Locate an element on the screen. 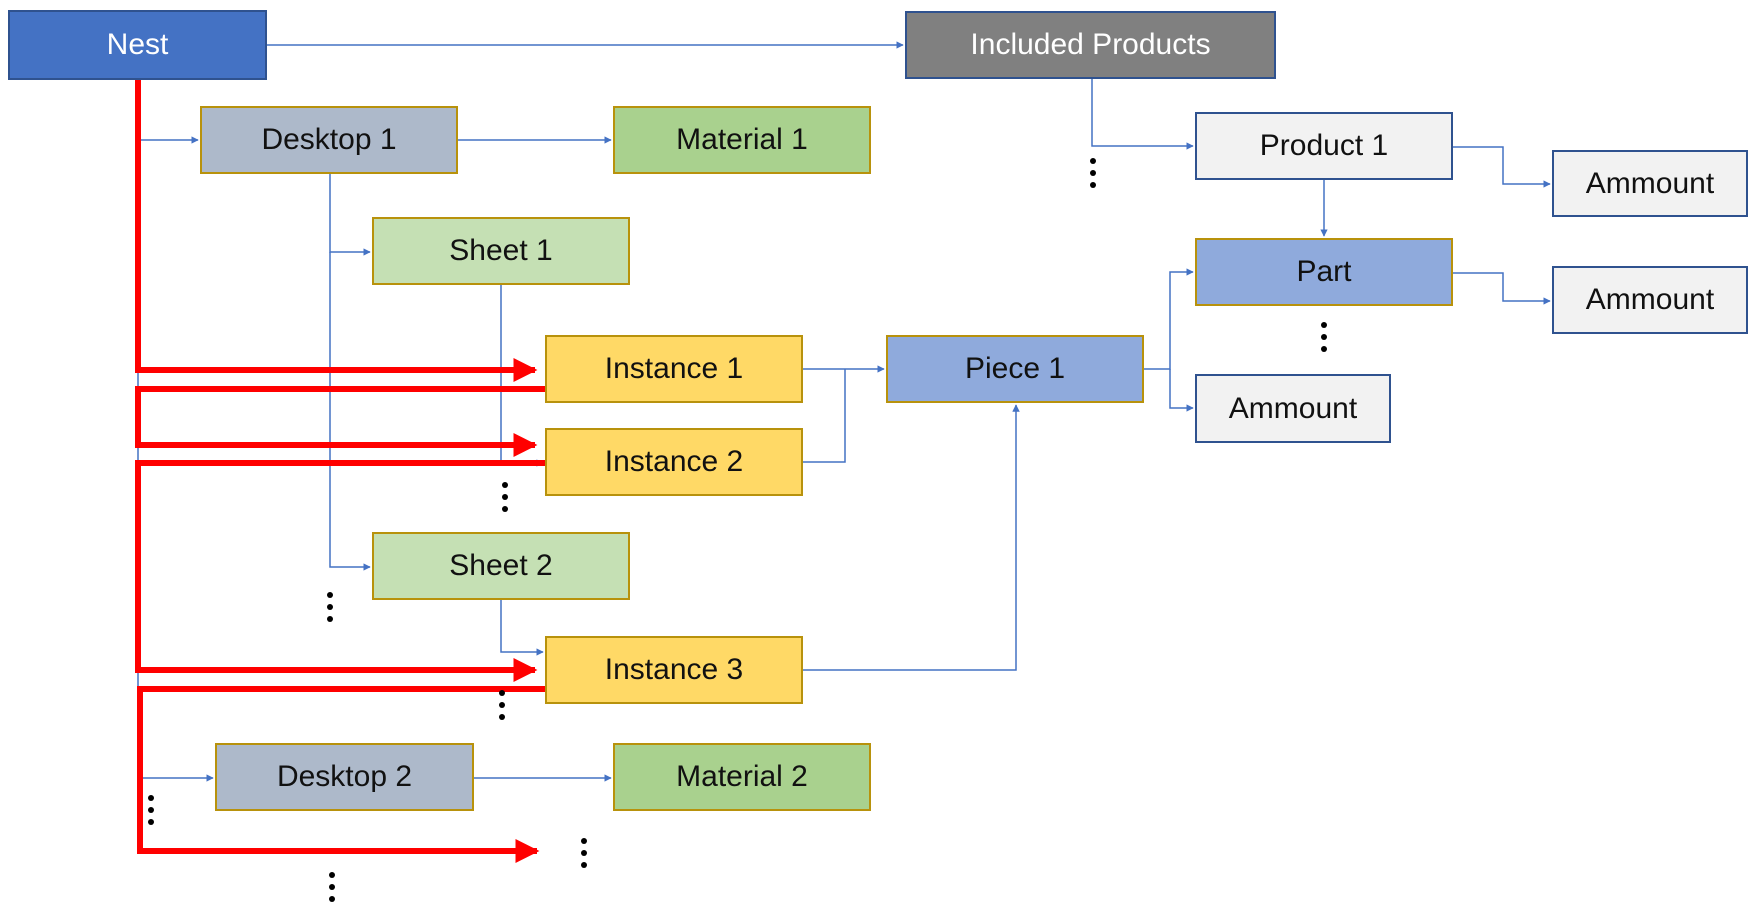  node-product-1: Product 1 is located at coordinates (1324, 146).